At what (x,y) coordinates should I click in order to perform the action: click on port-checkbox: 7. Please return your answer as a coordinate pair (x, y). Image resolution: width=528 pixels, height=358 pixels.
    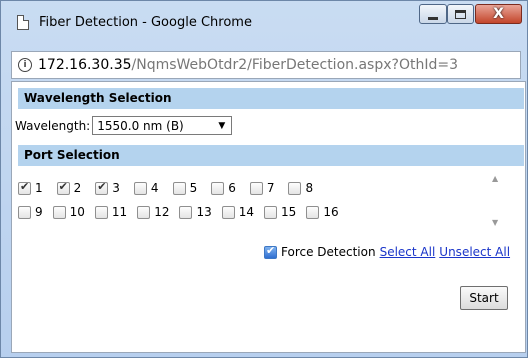
    Looking at the image, I should click on (262, 188).